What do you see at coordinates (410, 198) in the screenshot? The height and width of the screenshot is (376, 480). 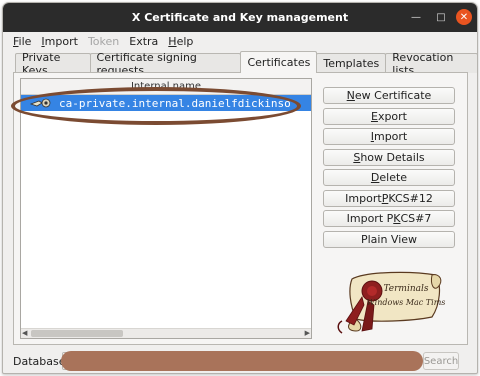 I see `import-pkcs12-label-b: KCS#12` at bounding box center [410, 198].